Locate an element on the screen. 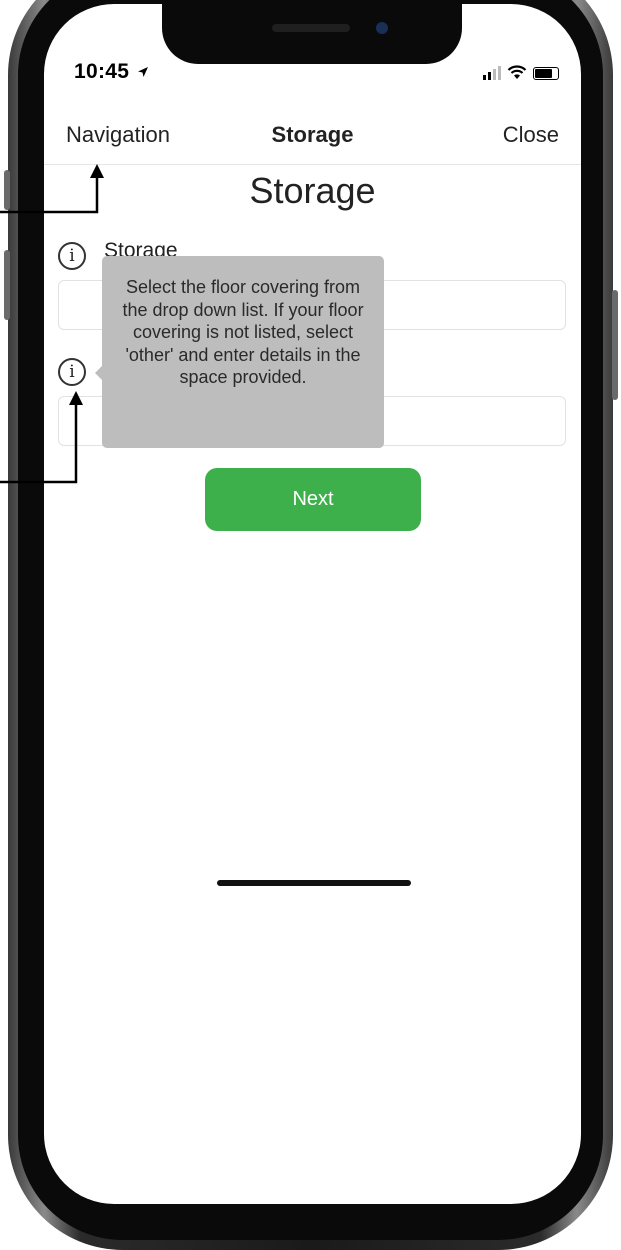 The height and width of the screenshot is (1250, 621). power-button is located at coordinates (615, 345).